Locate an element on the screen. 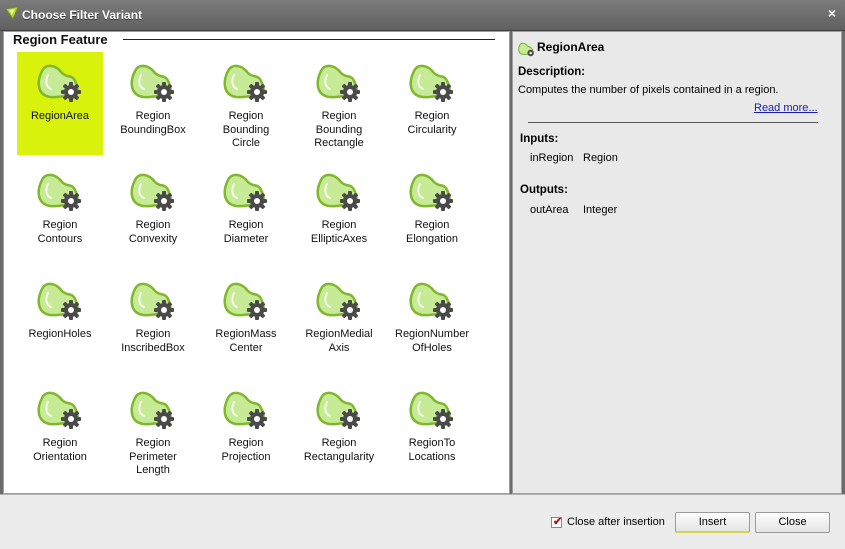 The height and width of the screenshot is (549, 845). filter-tile-label: Region EllipticAxes is located at coordinates (339, 232).